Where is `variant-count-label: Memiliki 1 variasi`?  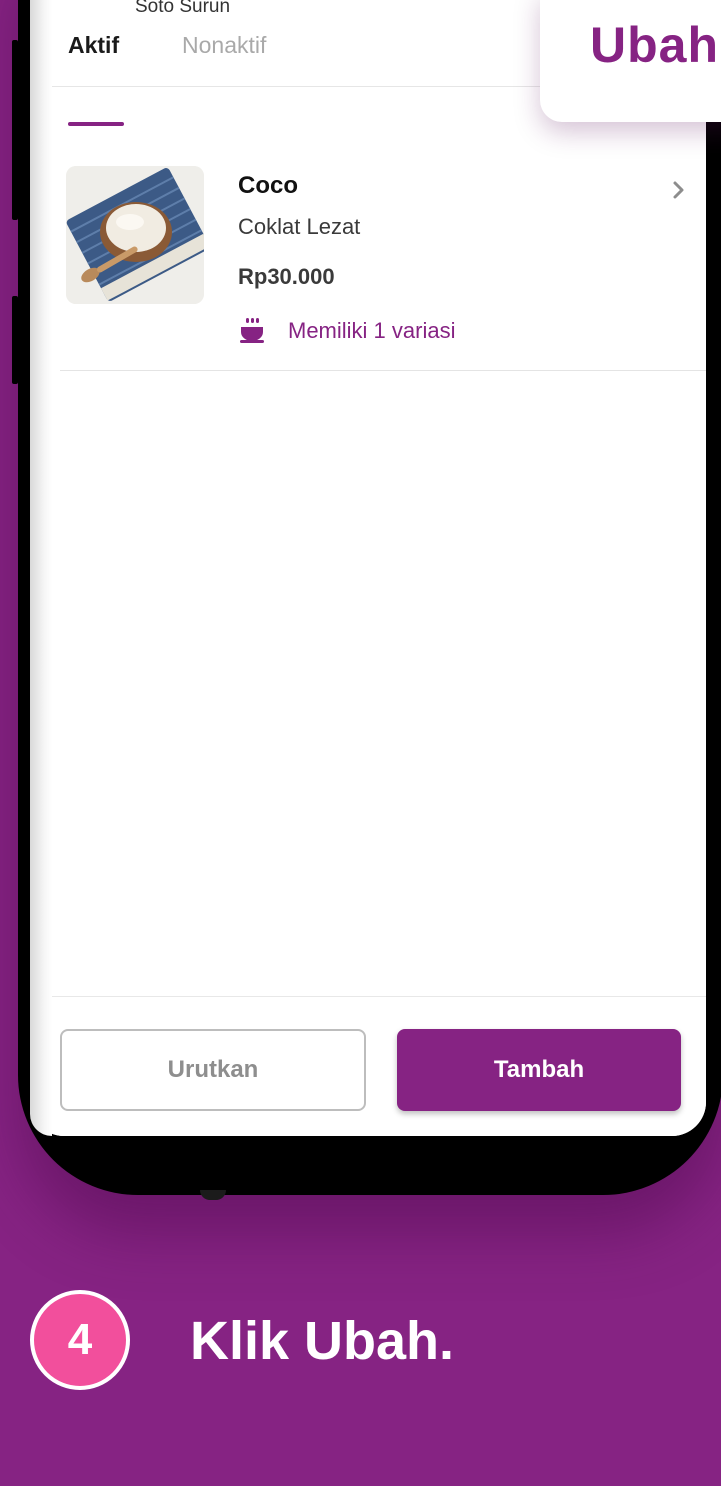 variant-count-label: Memiliki 1 variasi is located at coordinates (372, 330).